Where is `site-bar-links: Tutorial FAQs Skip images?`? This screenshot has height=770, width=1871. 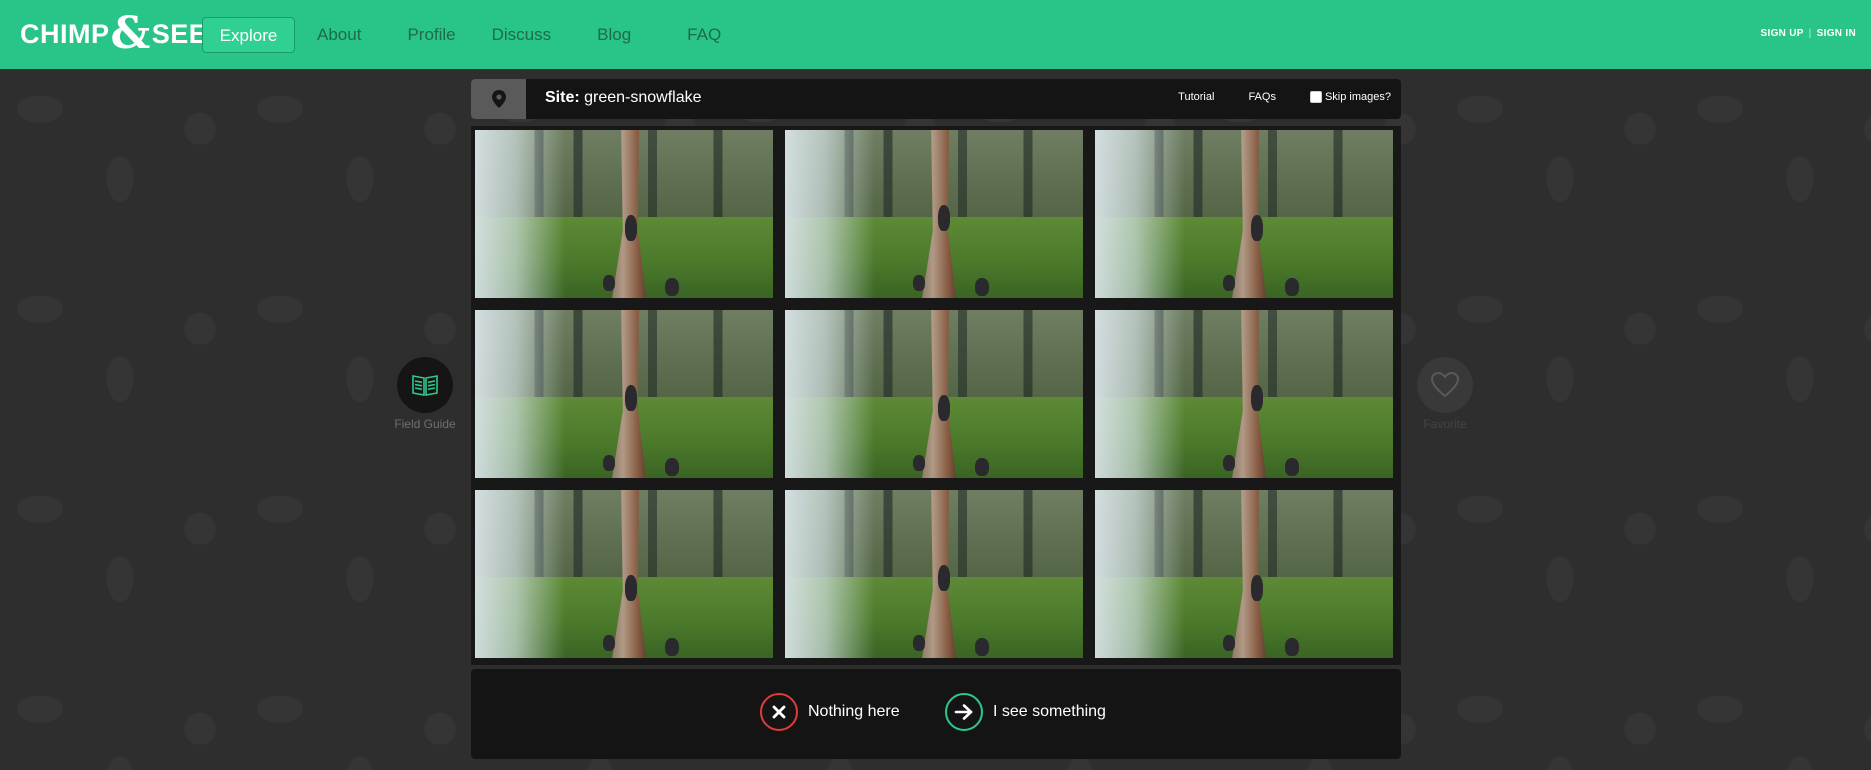 site-bar-links: Tutorial FAQs Skip images? is located at coordinates (1284, 97).